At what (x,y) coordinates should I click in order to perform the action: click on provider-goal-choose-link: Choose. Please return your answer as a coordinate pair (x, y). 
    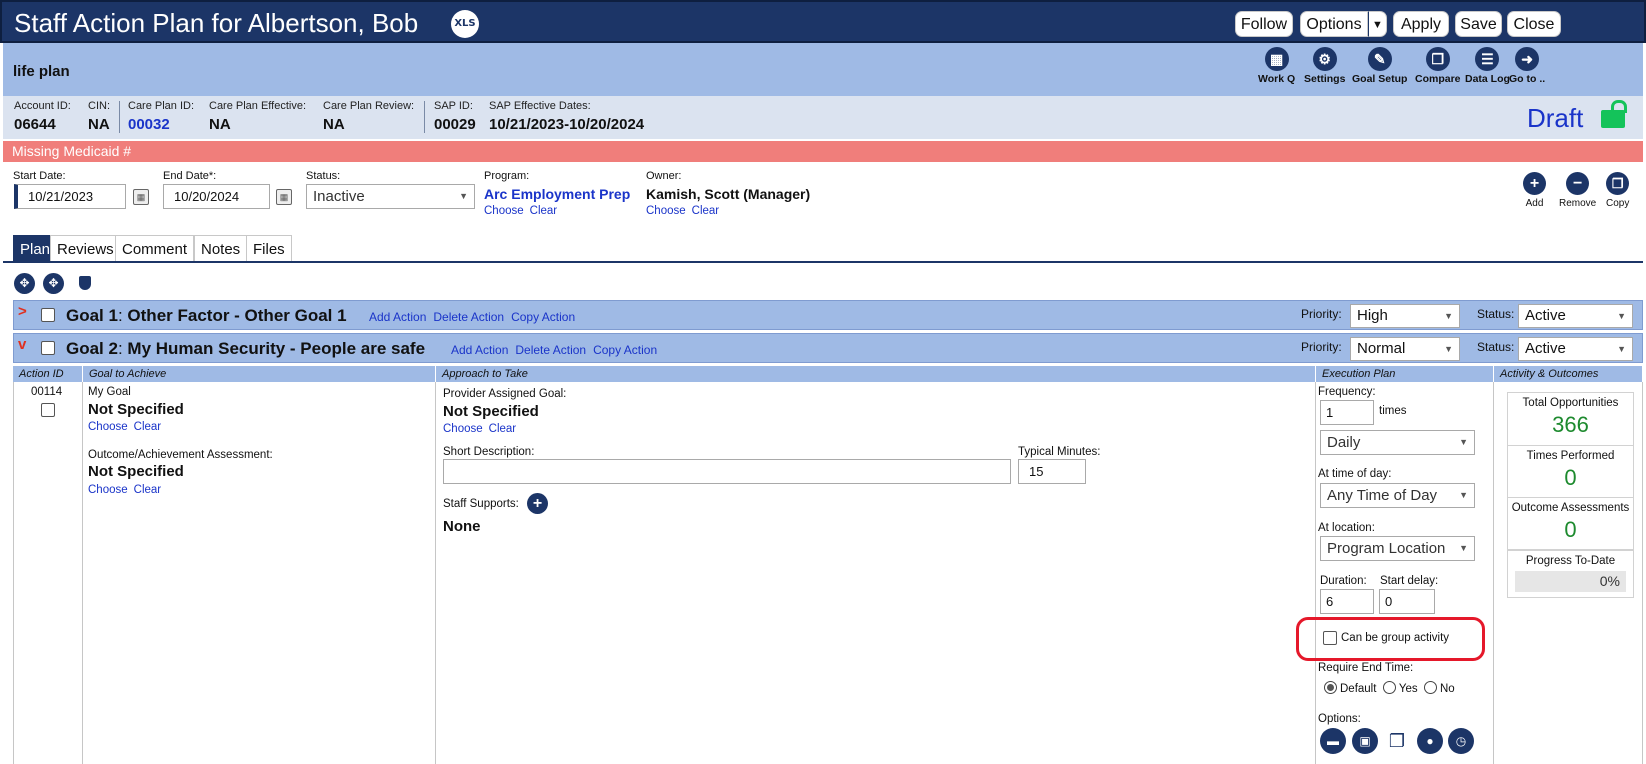
    Looking at the image, I should click on (463, 429).